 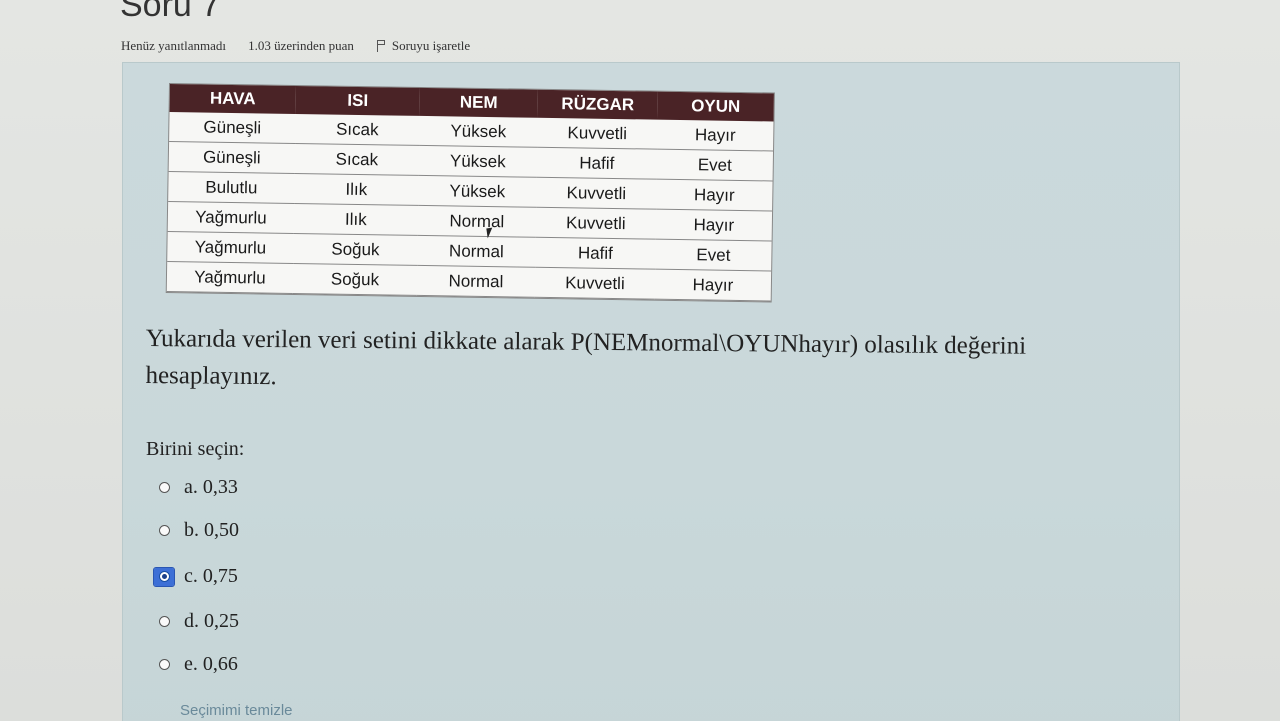 What do you see at coordinates (357, 100) in the screenshot?
I see `table-header-cell: ISI` at bounding box center [357, 100].